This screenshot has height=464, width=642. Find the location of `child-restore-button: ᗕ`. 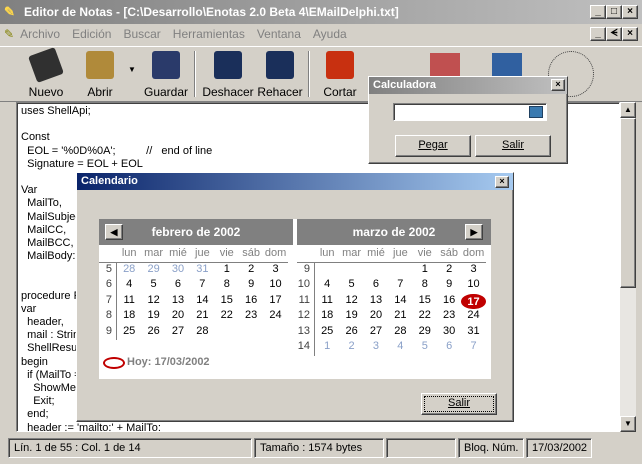

child-restore-button: ᗕ is located at coordinates (614, 34).